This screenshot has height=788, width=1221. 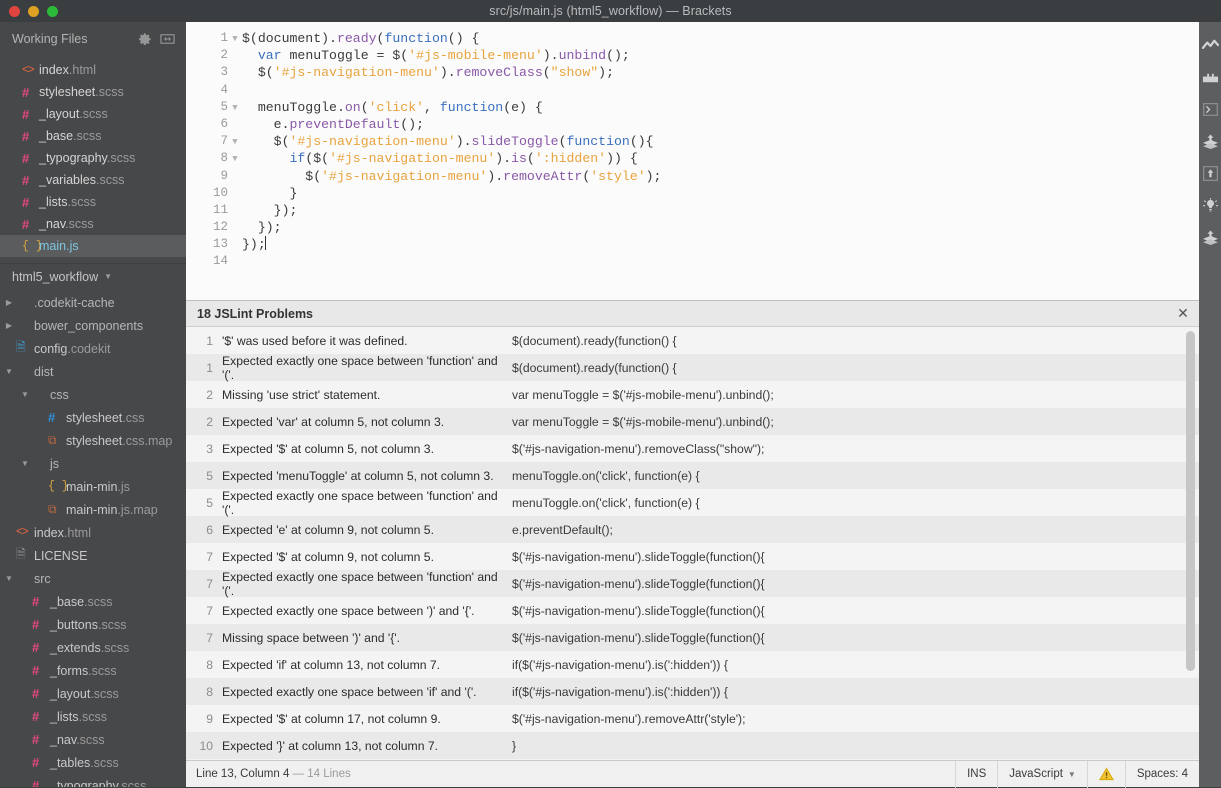 What do you see at coordinates (93, 224) in the screenshot?
I see `working-file-item: # _nav.scss` at bounding box center [93, 224].